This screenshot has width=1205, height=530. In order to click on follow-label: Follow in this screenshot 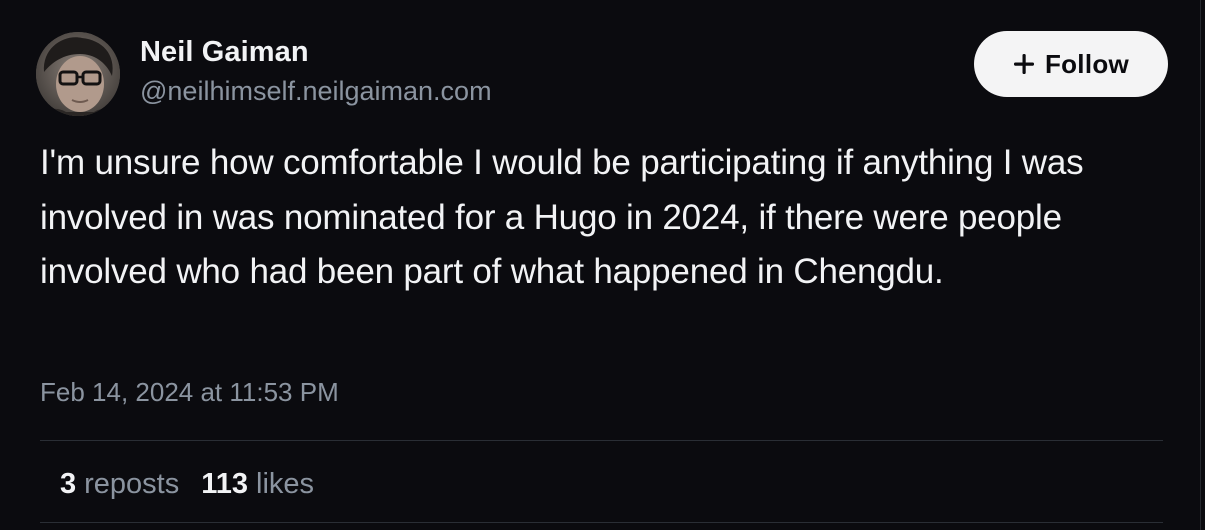, I will do `click(1087, 63)`.